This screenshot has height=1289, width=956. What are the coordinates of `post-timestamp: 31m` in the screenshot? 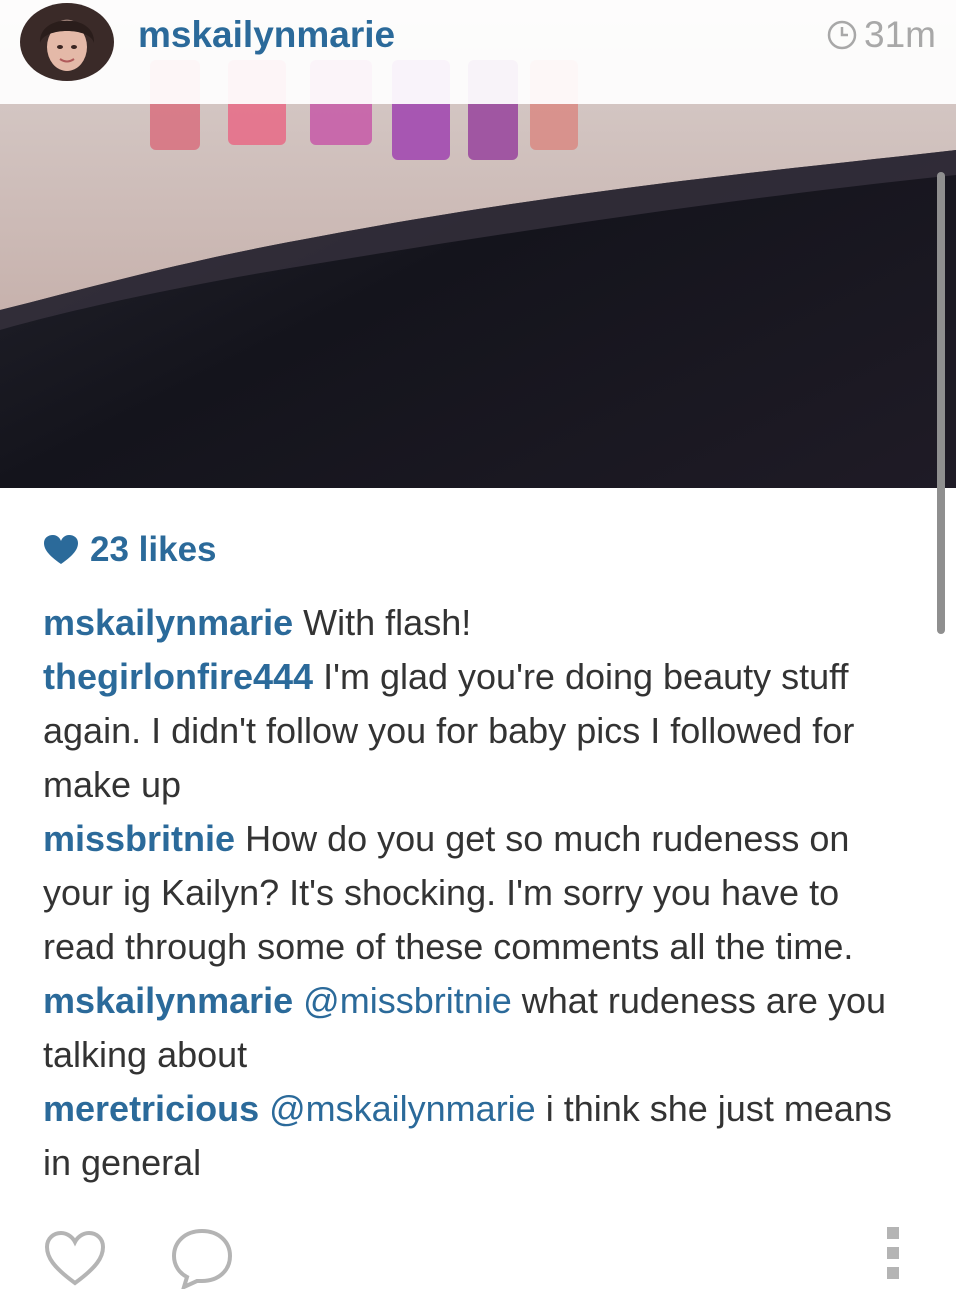 It's located at (881, 35).